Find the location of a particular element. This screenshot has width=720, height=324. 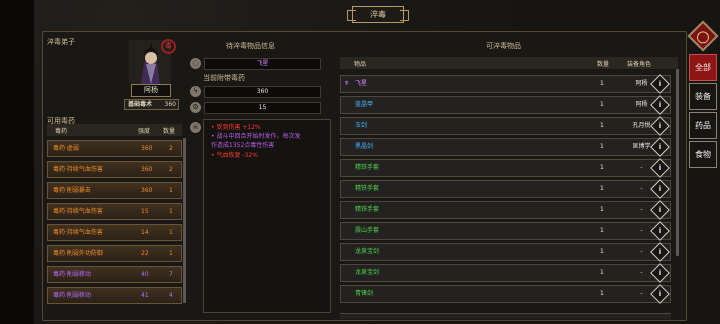

item-name: 青锋剑 is located at coordinates (364, 293).